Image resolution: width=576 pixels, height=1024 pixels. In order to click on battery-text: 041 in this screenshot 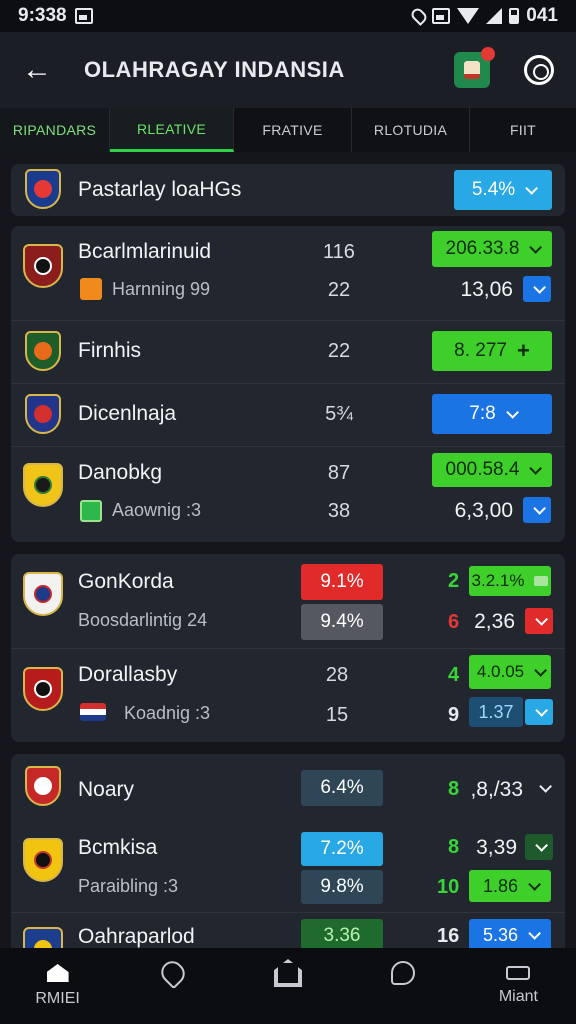, I will do `click(542, 15)`.